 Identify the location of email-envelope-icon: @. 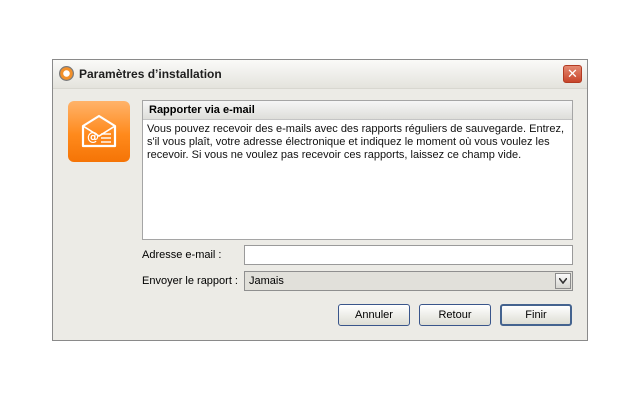
(99, 131).